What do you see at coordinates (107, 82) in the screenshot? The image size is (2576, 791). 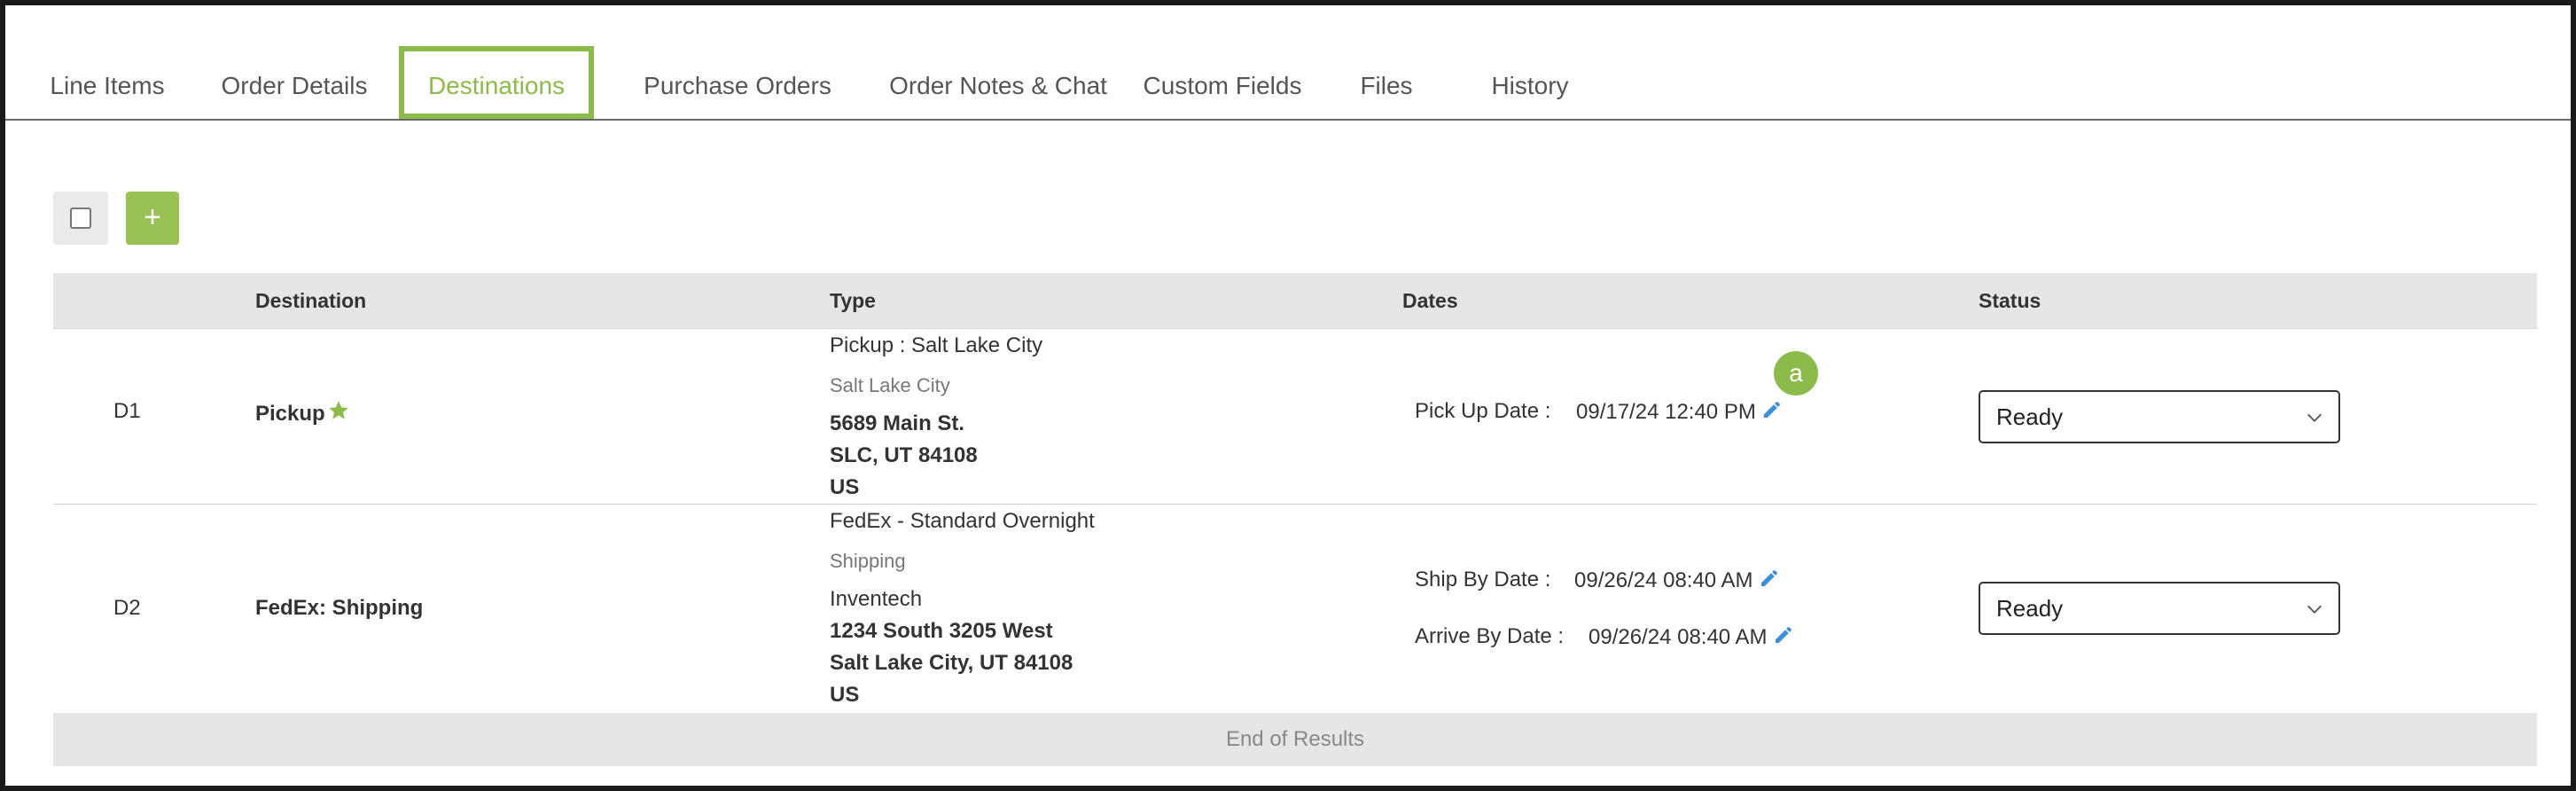 I see `tab-line-items: Line Items` at bounding box center [107, 82].